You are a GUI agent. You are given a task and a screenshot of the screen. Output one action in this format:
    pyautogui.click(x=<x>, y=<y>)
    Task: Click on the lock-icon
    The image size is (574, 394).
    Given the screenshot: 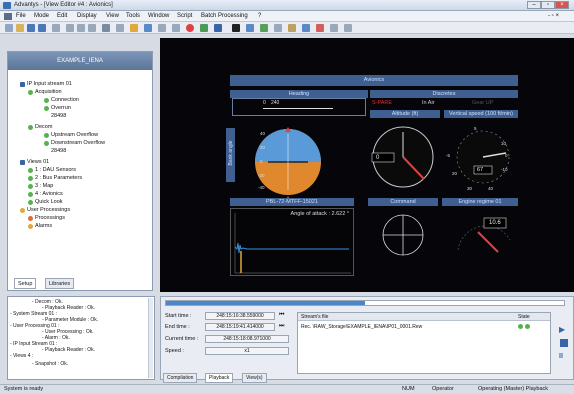 What is the action you would take?
    pyautogui.click(x=134, y=28)
    